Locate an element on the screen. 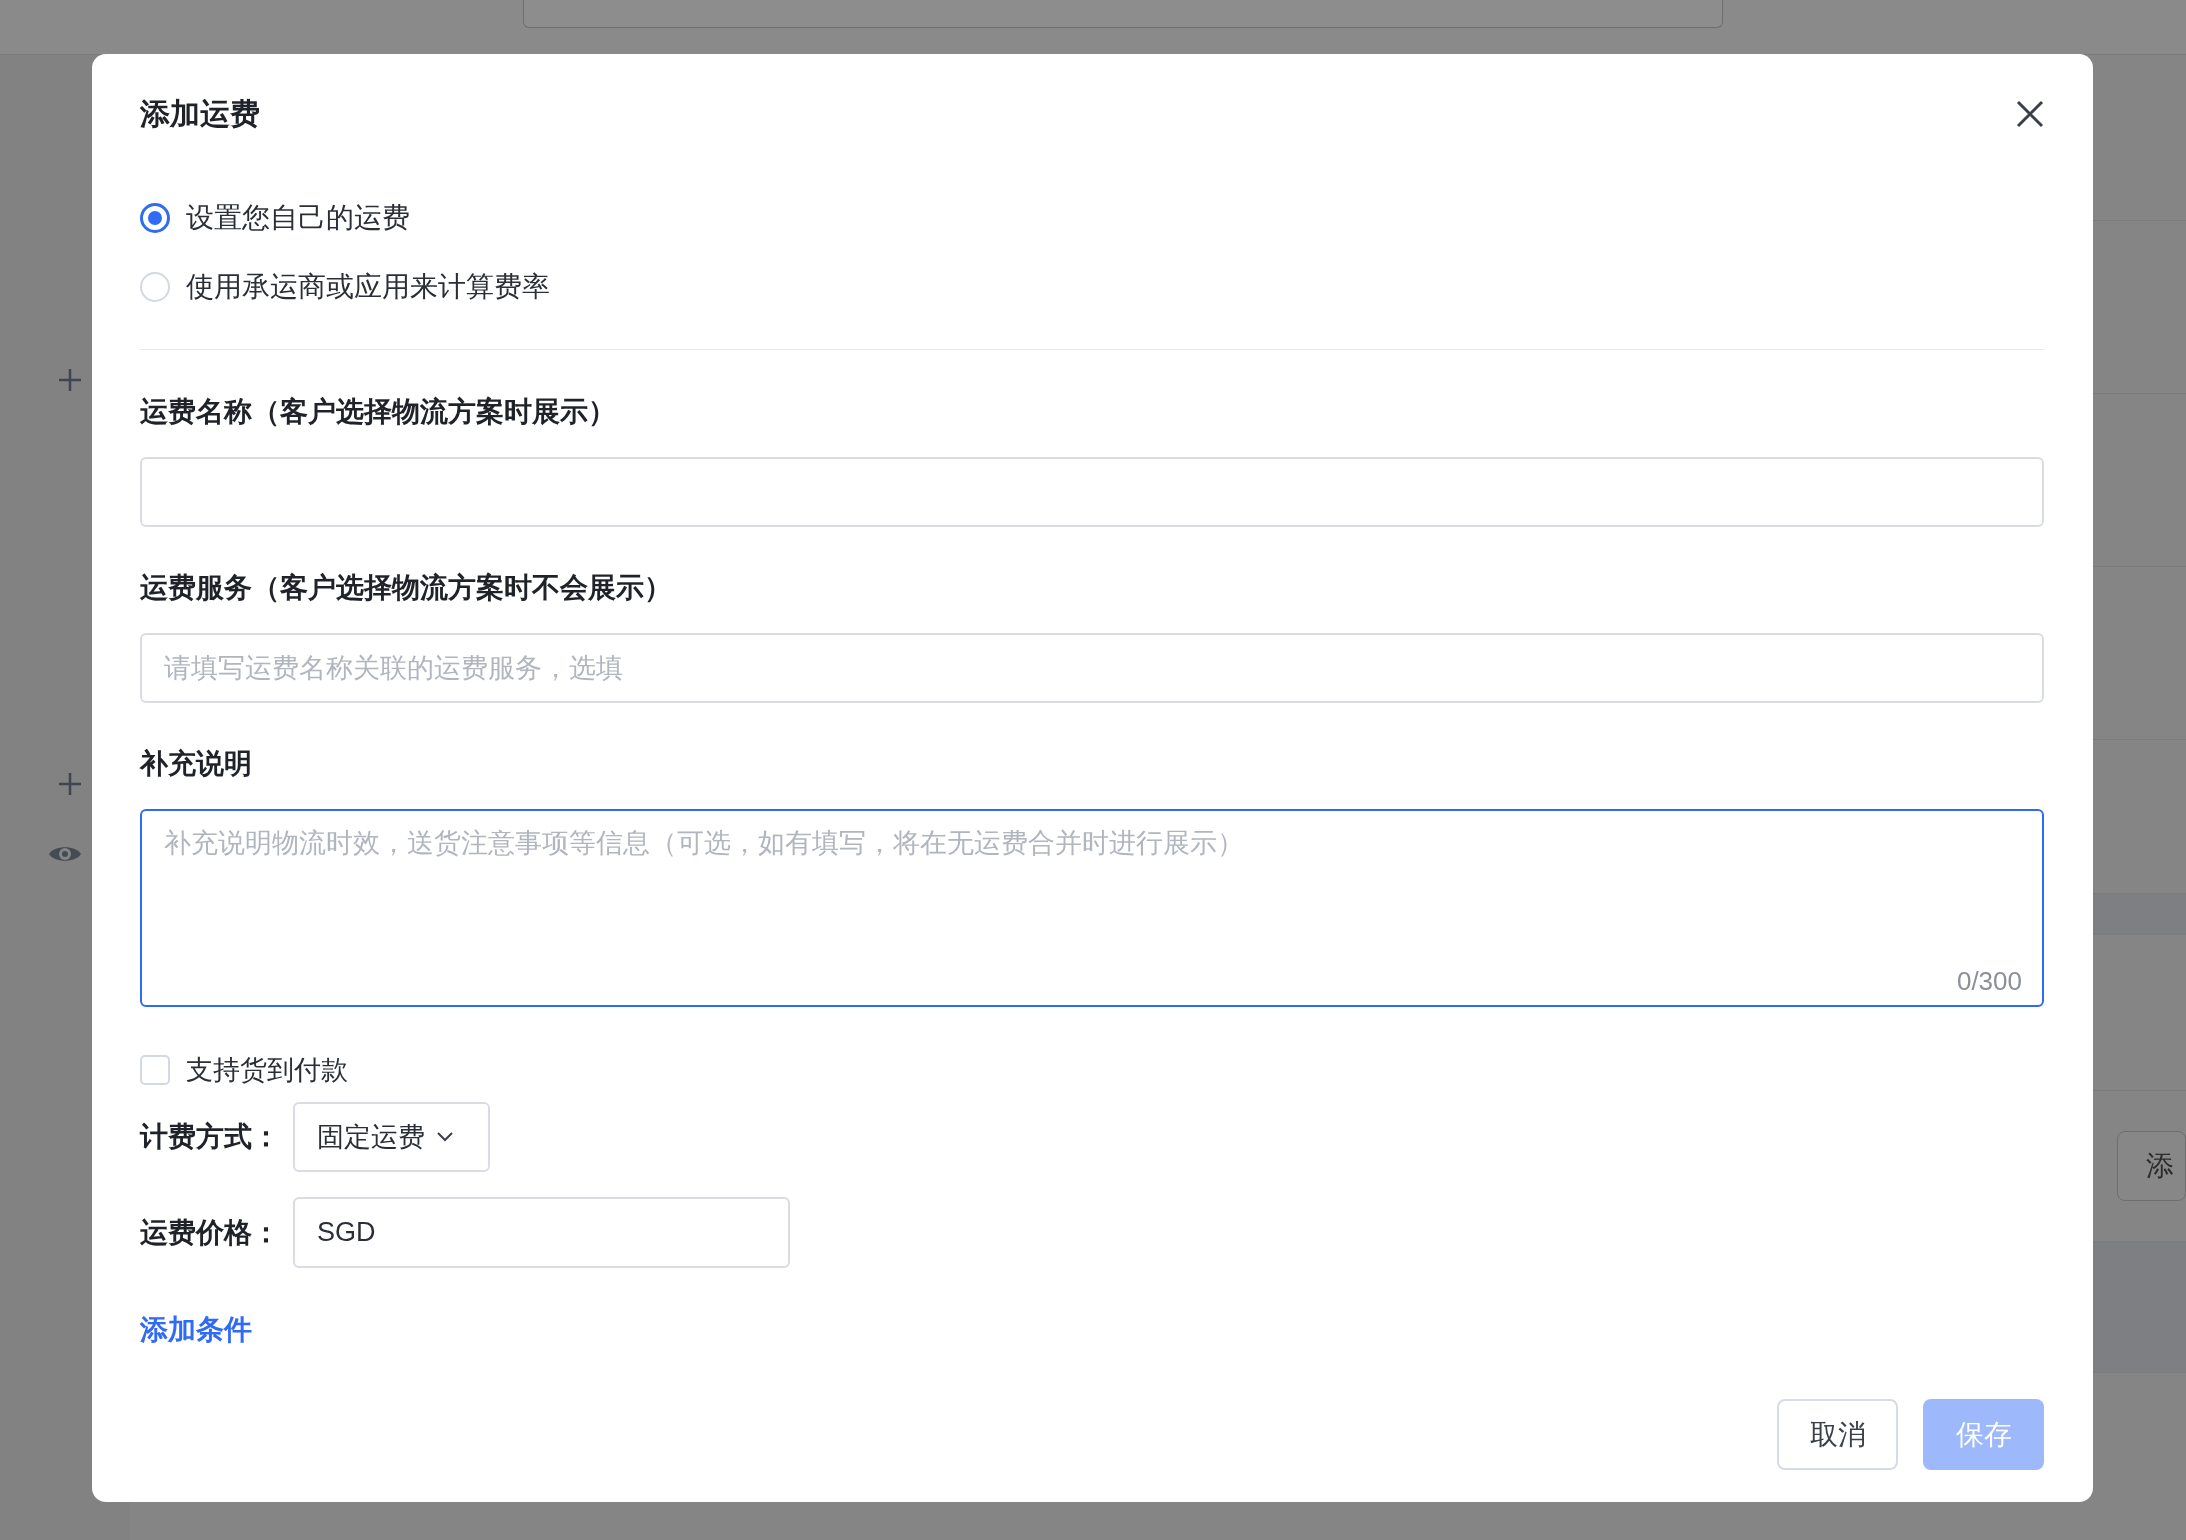  price-field: SGD is located at coordinates (541, 1232).